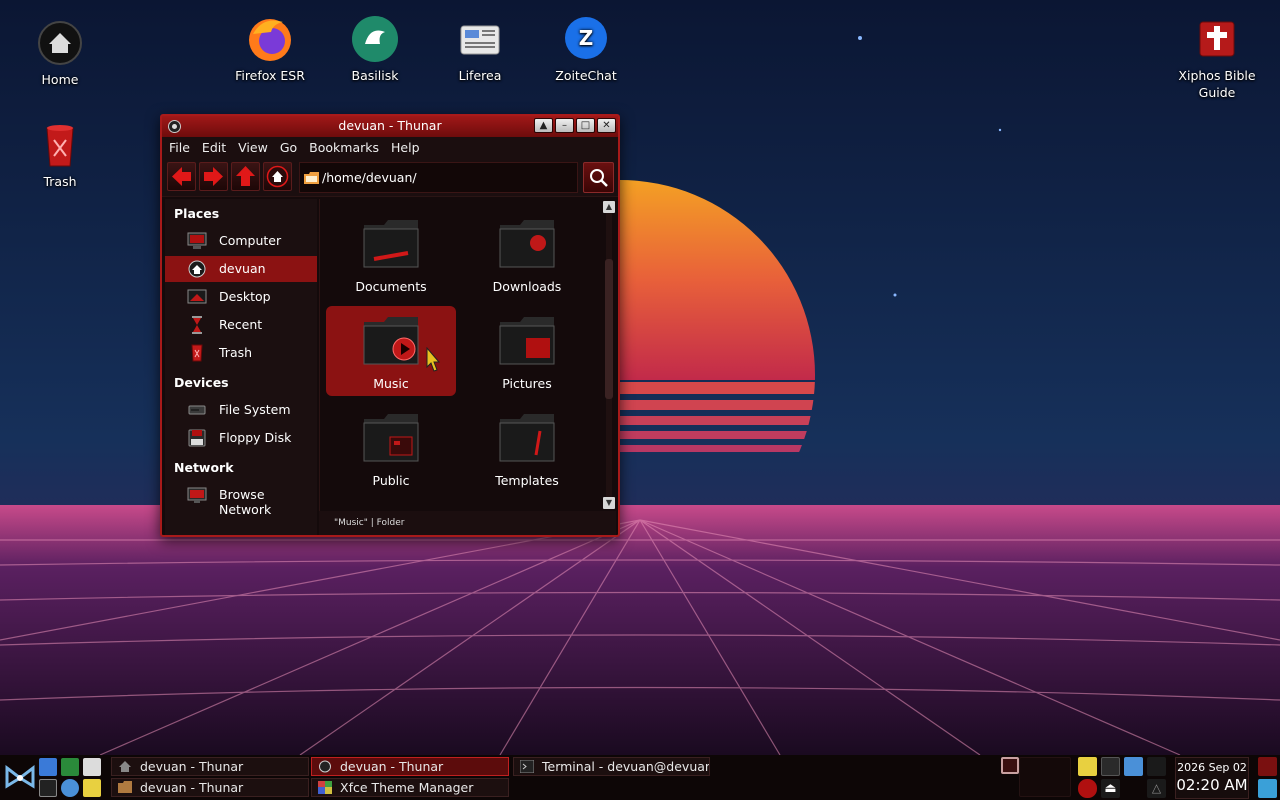 The width and height of the screenshot is (1280, 800). What do you see at coordinates (344, 147) in the screenshot?
I see `menu-bookmarks: Bookmarks` at bounding box center [344, 147].